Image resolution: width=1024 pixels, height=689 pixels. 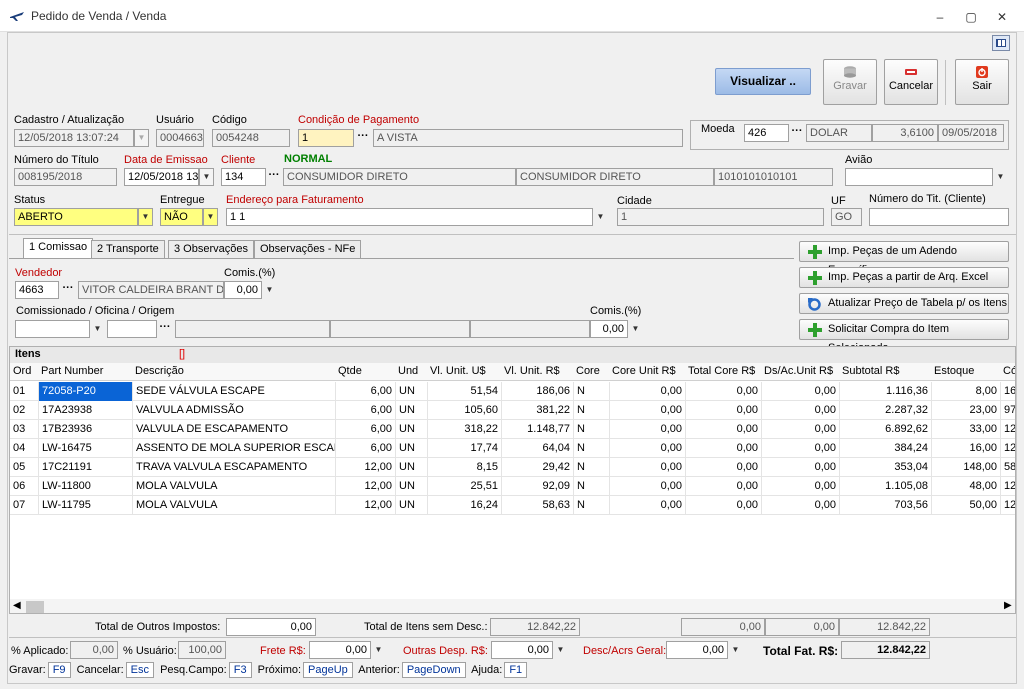 What do you see at coordinates (233, 505) in the screenshot?
I see `table-cell: MOLA VALVULA` at bounding box center [233, 505].